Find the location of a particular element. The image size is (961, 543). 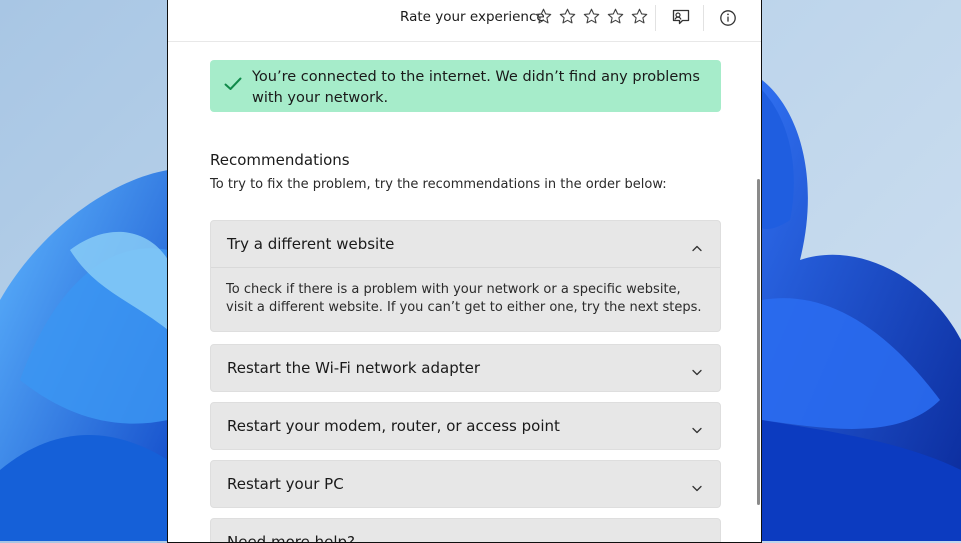

accordion-header: Restart the Wi-Fi network adapter is located at coordinates (465, 368).